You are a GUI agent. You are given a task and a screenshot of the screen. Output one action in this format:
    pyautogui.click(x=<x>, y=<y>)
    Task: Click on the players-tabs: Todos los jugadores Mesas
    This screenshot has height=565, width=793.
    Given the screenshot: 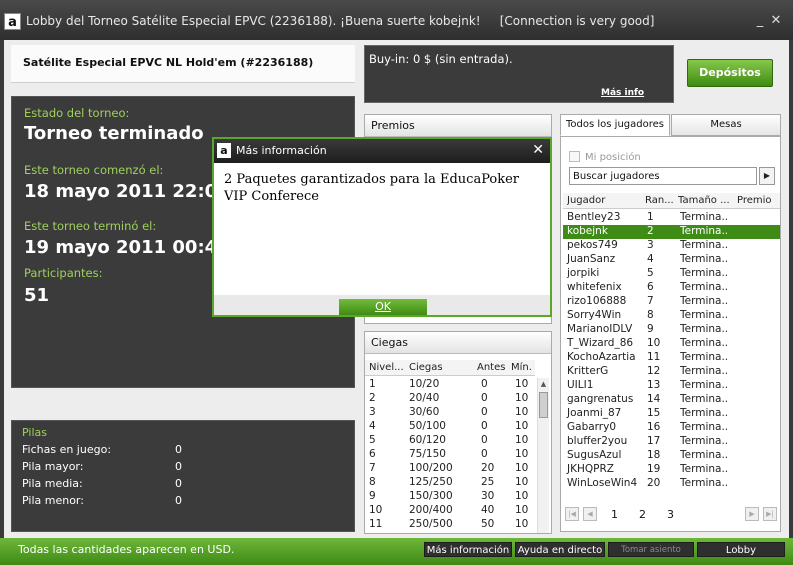 What is the action you would take?
    pyautogui.click(x=670, y=125)
    